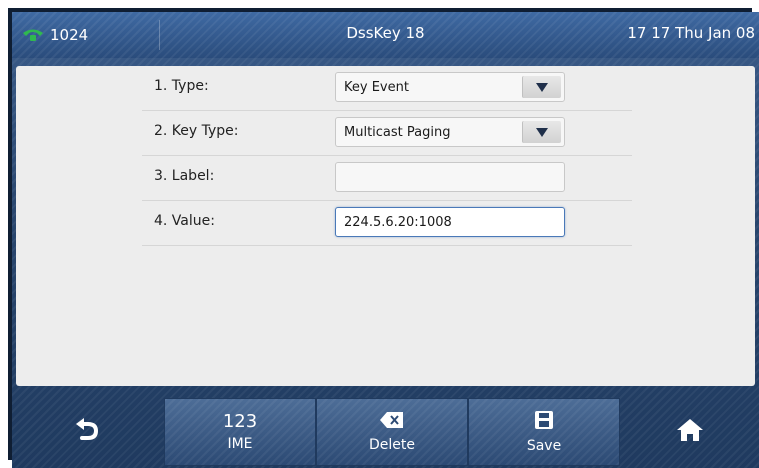  What do you see at coordinates (376, 87) in the screenshot?
I see `type-value: Key Event` at bounding box center [376, 87].